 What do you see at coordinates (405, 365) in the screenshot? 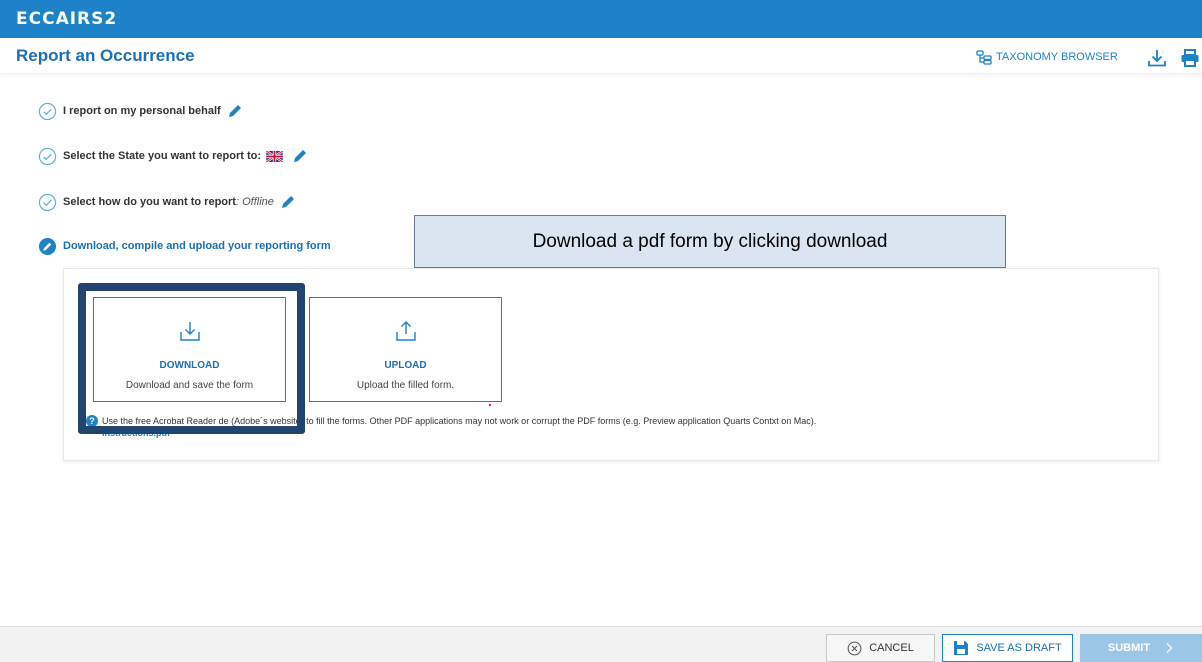
I see `upload-title: UPLOAD` at bounding box center [405, 365].